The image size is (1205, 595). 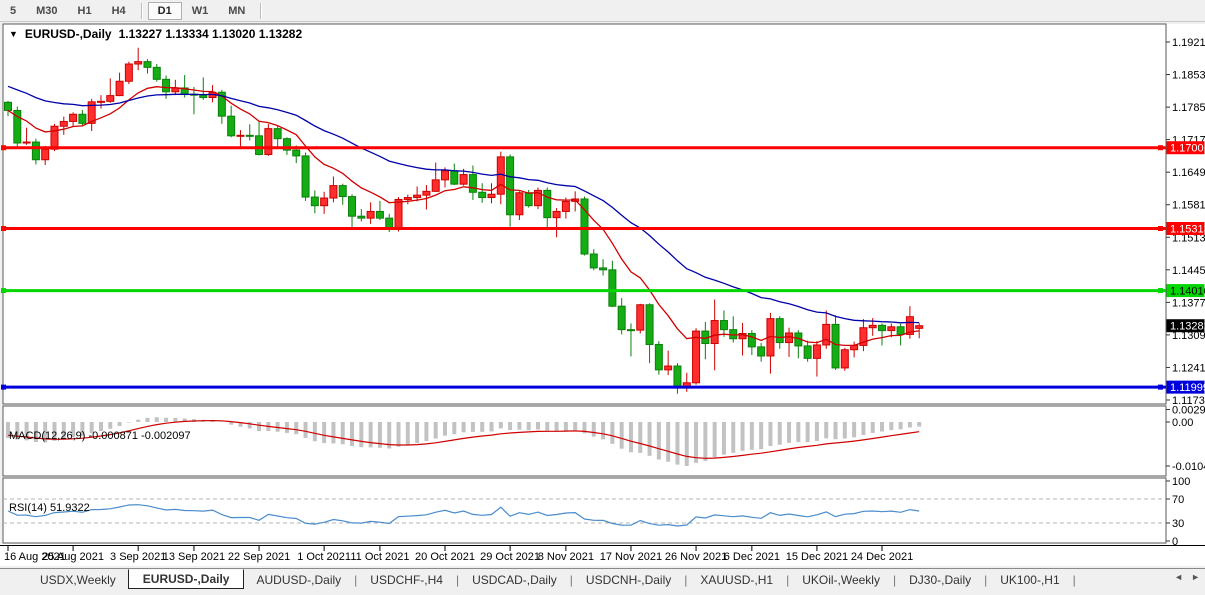 What do you see at coordinates (85, 11) in the screenshot?
I see `timeframe-button-H1: H1` at bounding box center [85, 11].